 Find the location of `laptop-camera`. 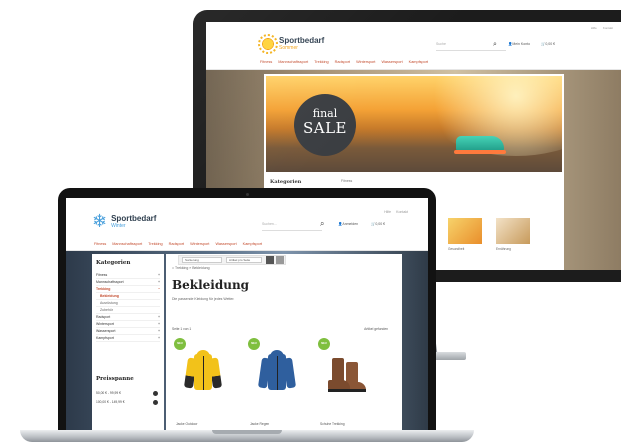

laptop-camera is located at coordinates (247, 194).